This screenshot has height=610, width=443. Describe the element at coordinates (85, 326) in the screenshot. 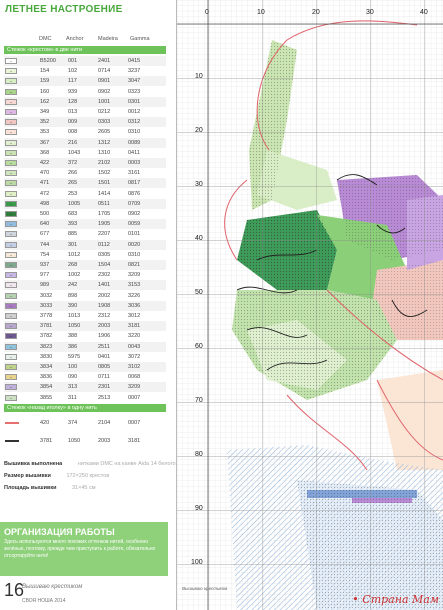

I see `legend-row: ·· 3781 1050 2003 3181` at that location.